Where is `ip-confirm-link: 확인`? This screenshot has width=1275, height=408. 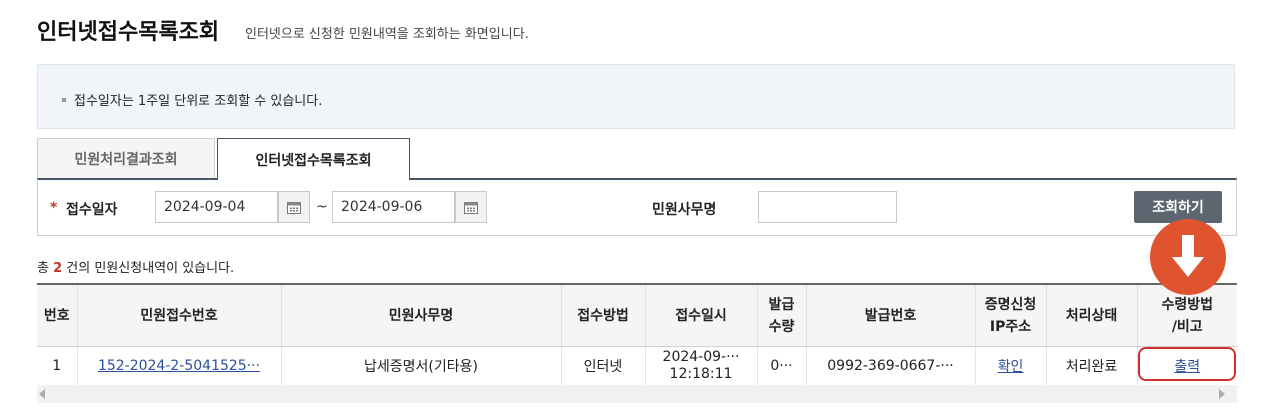 ip-confirm-link: 확인 is located at coordinates (1011, 367).